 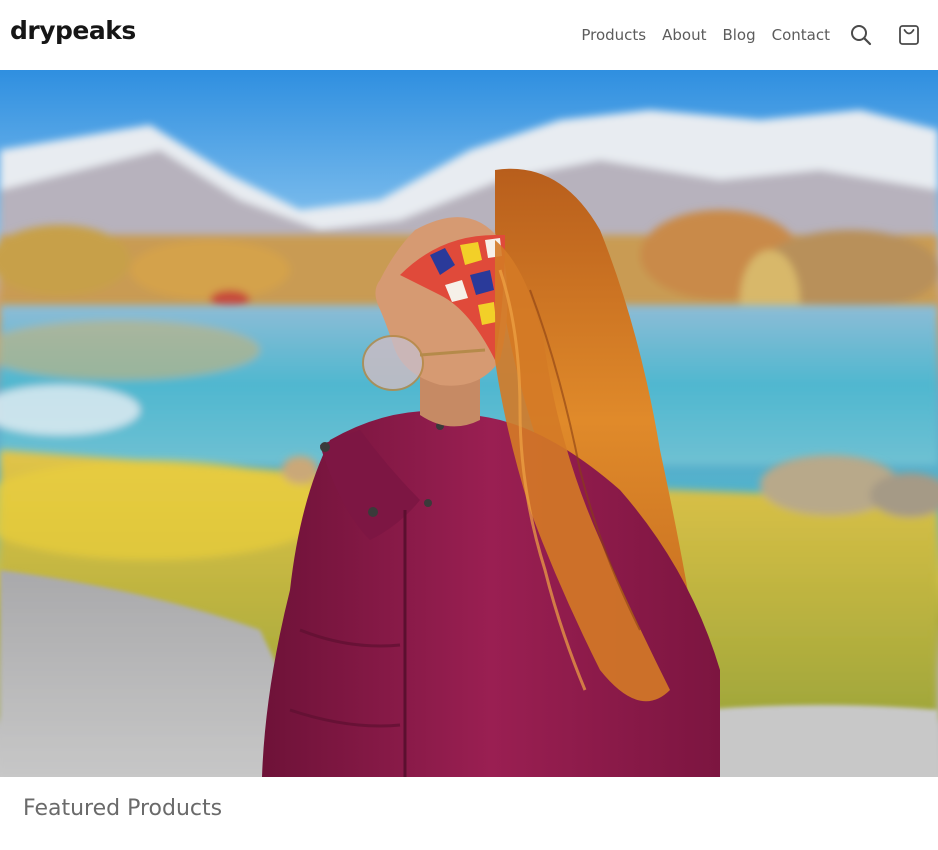 What do you see at coordinates (469, 35) in the screenshot?
I see `site-header: drypeaks Products About Blog Contact` at bounding box center [469, 35].